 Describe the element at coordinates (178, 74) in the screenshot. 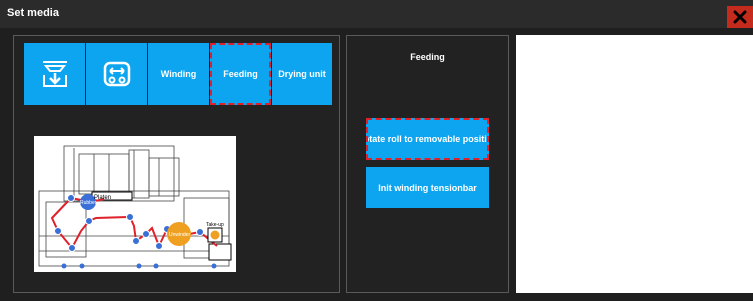

I see `tab-winding: Winding` at that location.